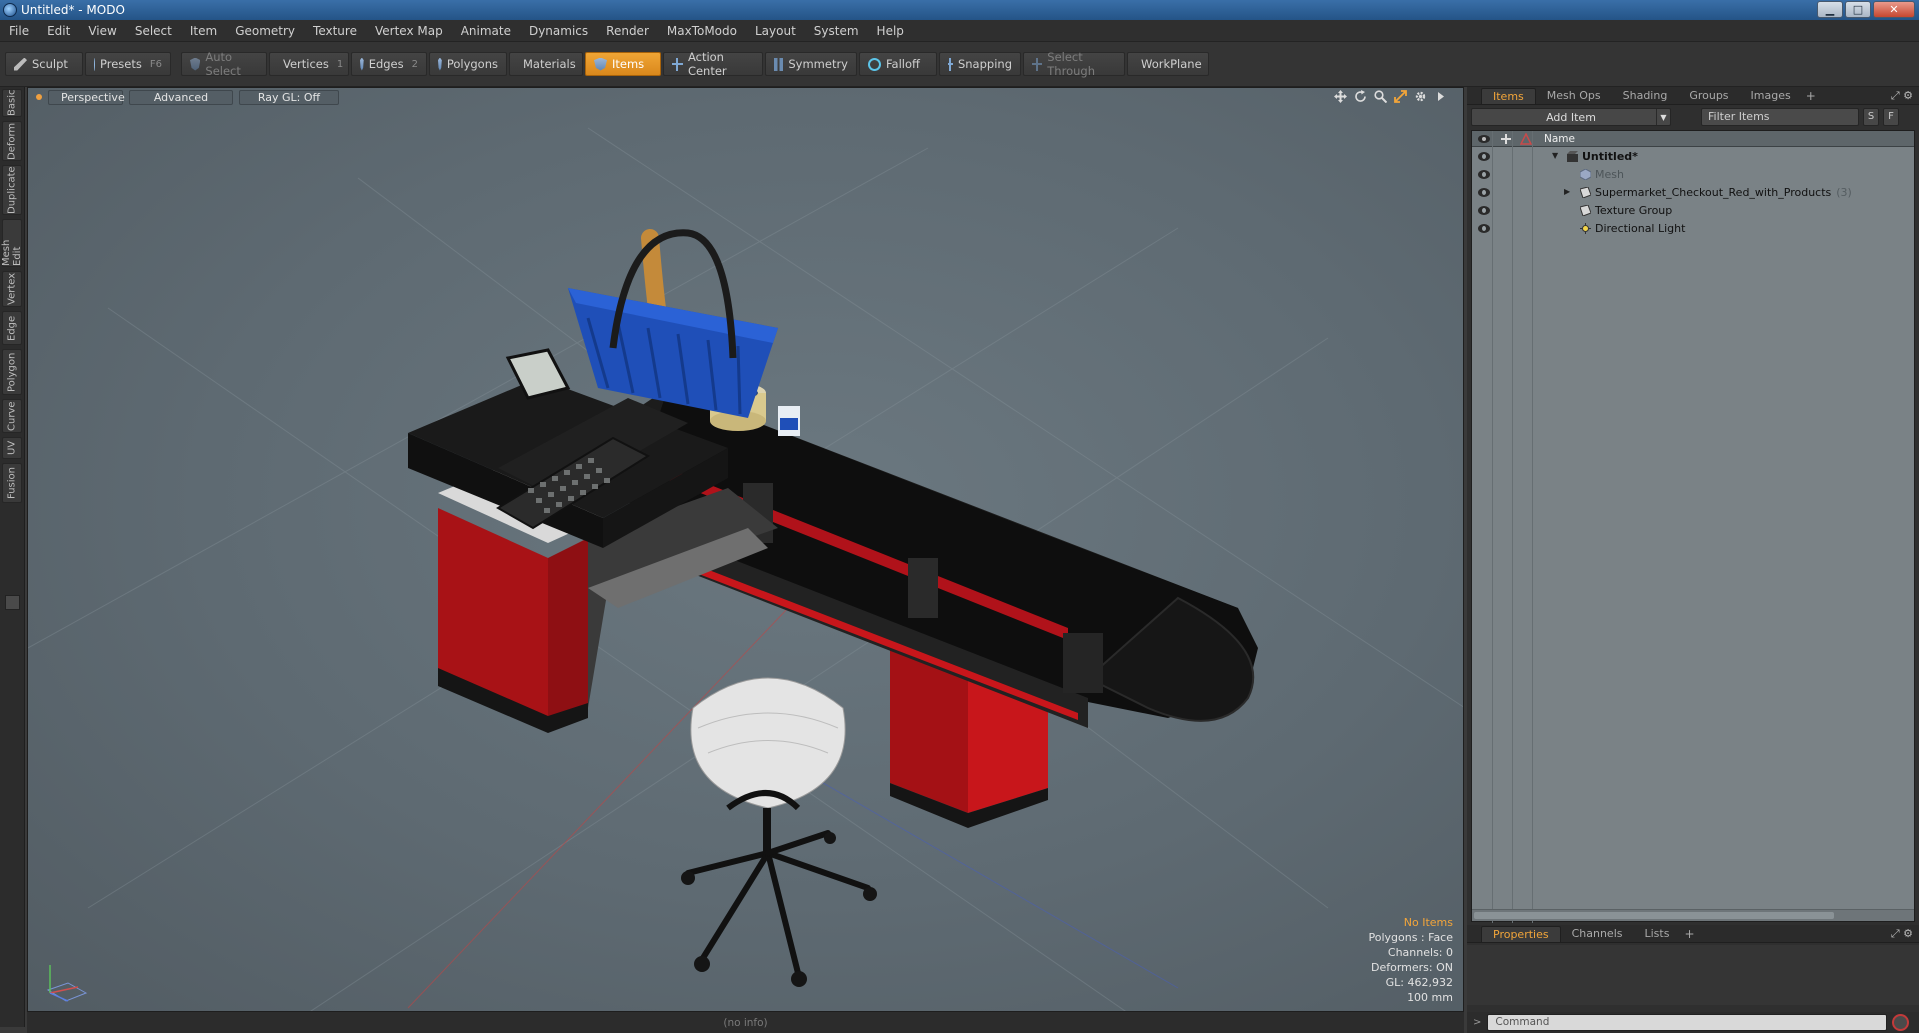 Image resolution: width=1919 pixels, height=1033 pixels. What do you see at coordinates (1871, 117) in the screenshot?
I see `filter-s-button: S` at bounding box center [1871, 117].